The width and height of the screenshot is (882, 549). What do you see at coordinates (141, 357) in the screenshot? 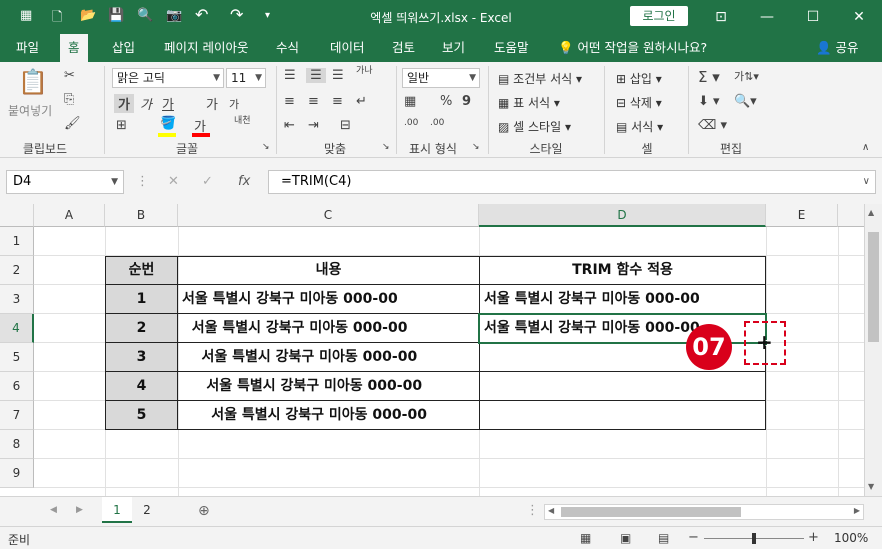
I see `cell-b5: 3` at bounding box center [141, 357].